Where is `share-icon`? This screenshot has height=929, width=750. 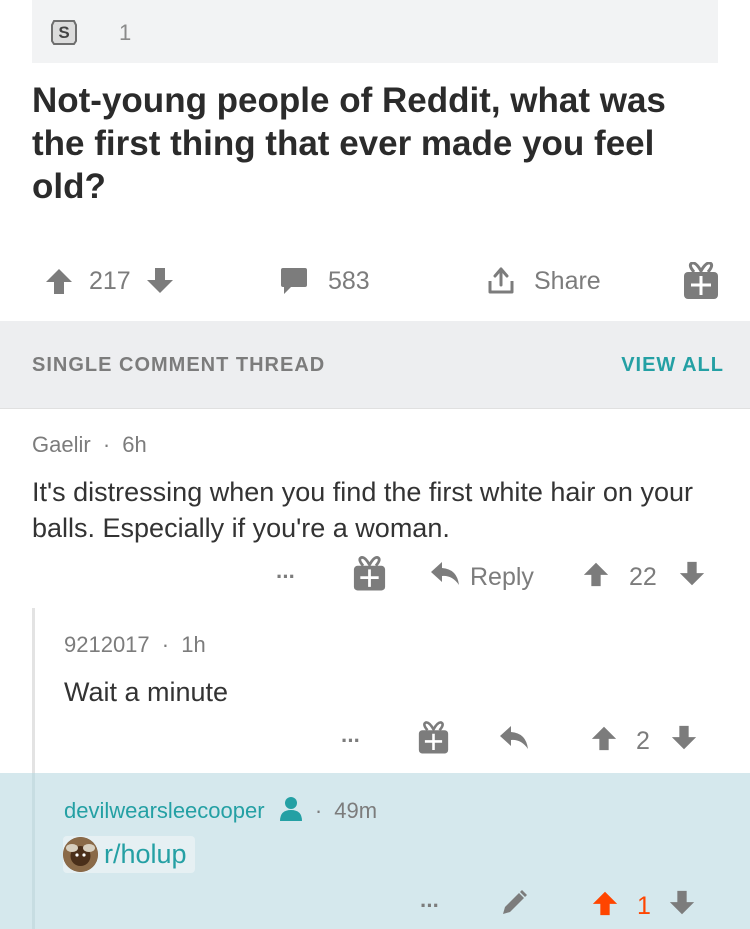
share-icon is located at coordinates (501, 281).